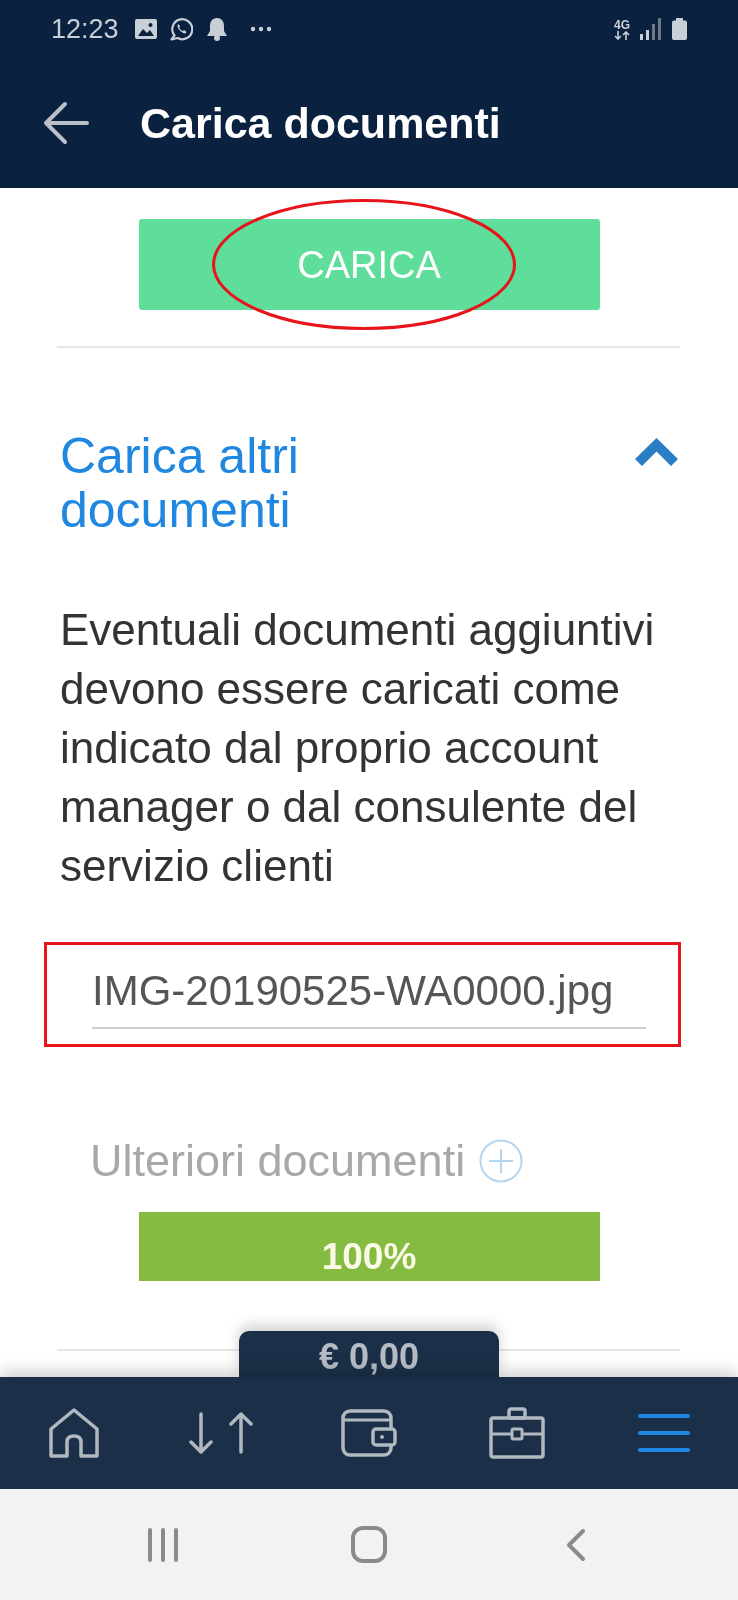 This screenshot has height=1600, width=738. What do you see at coordinates (145, 29) in the screenshot?
I see `gallery-icon` at bounding box center [145, 29].